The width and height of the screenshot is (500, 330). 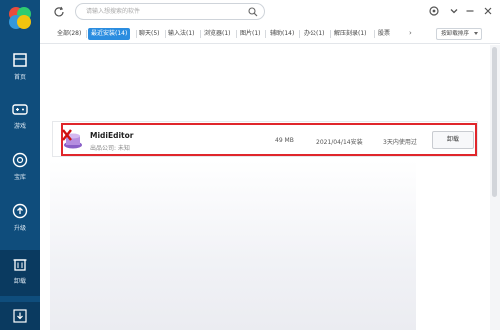 What do you see at coordinates (72, 139) in the screenshot?
I see `midieditor-app-icon` at bounding box center [72, 139].